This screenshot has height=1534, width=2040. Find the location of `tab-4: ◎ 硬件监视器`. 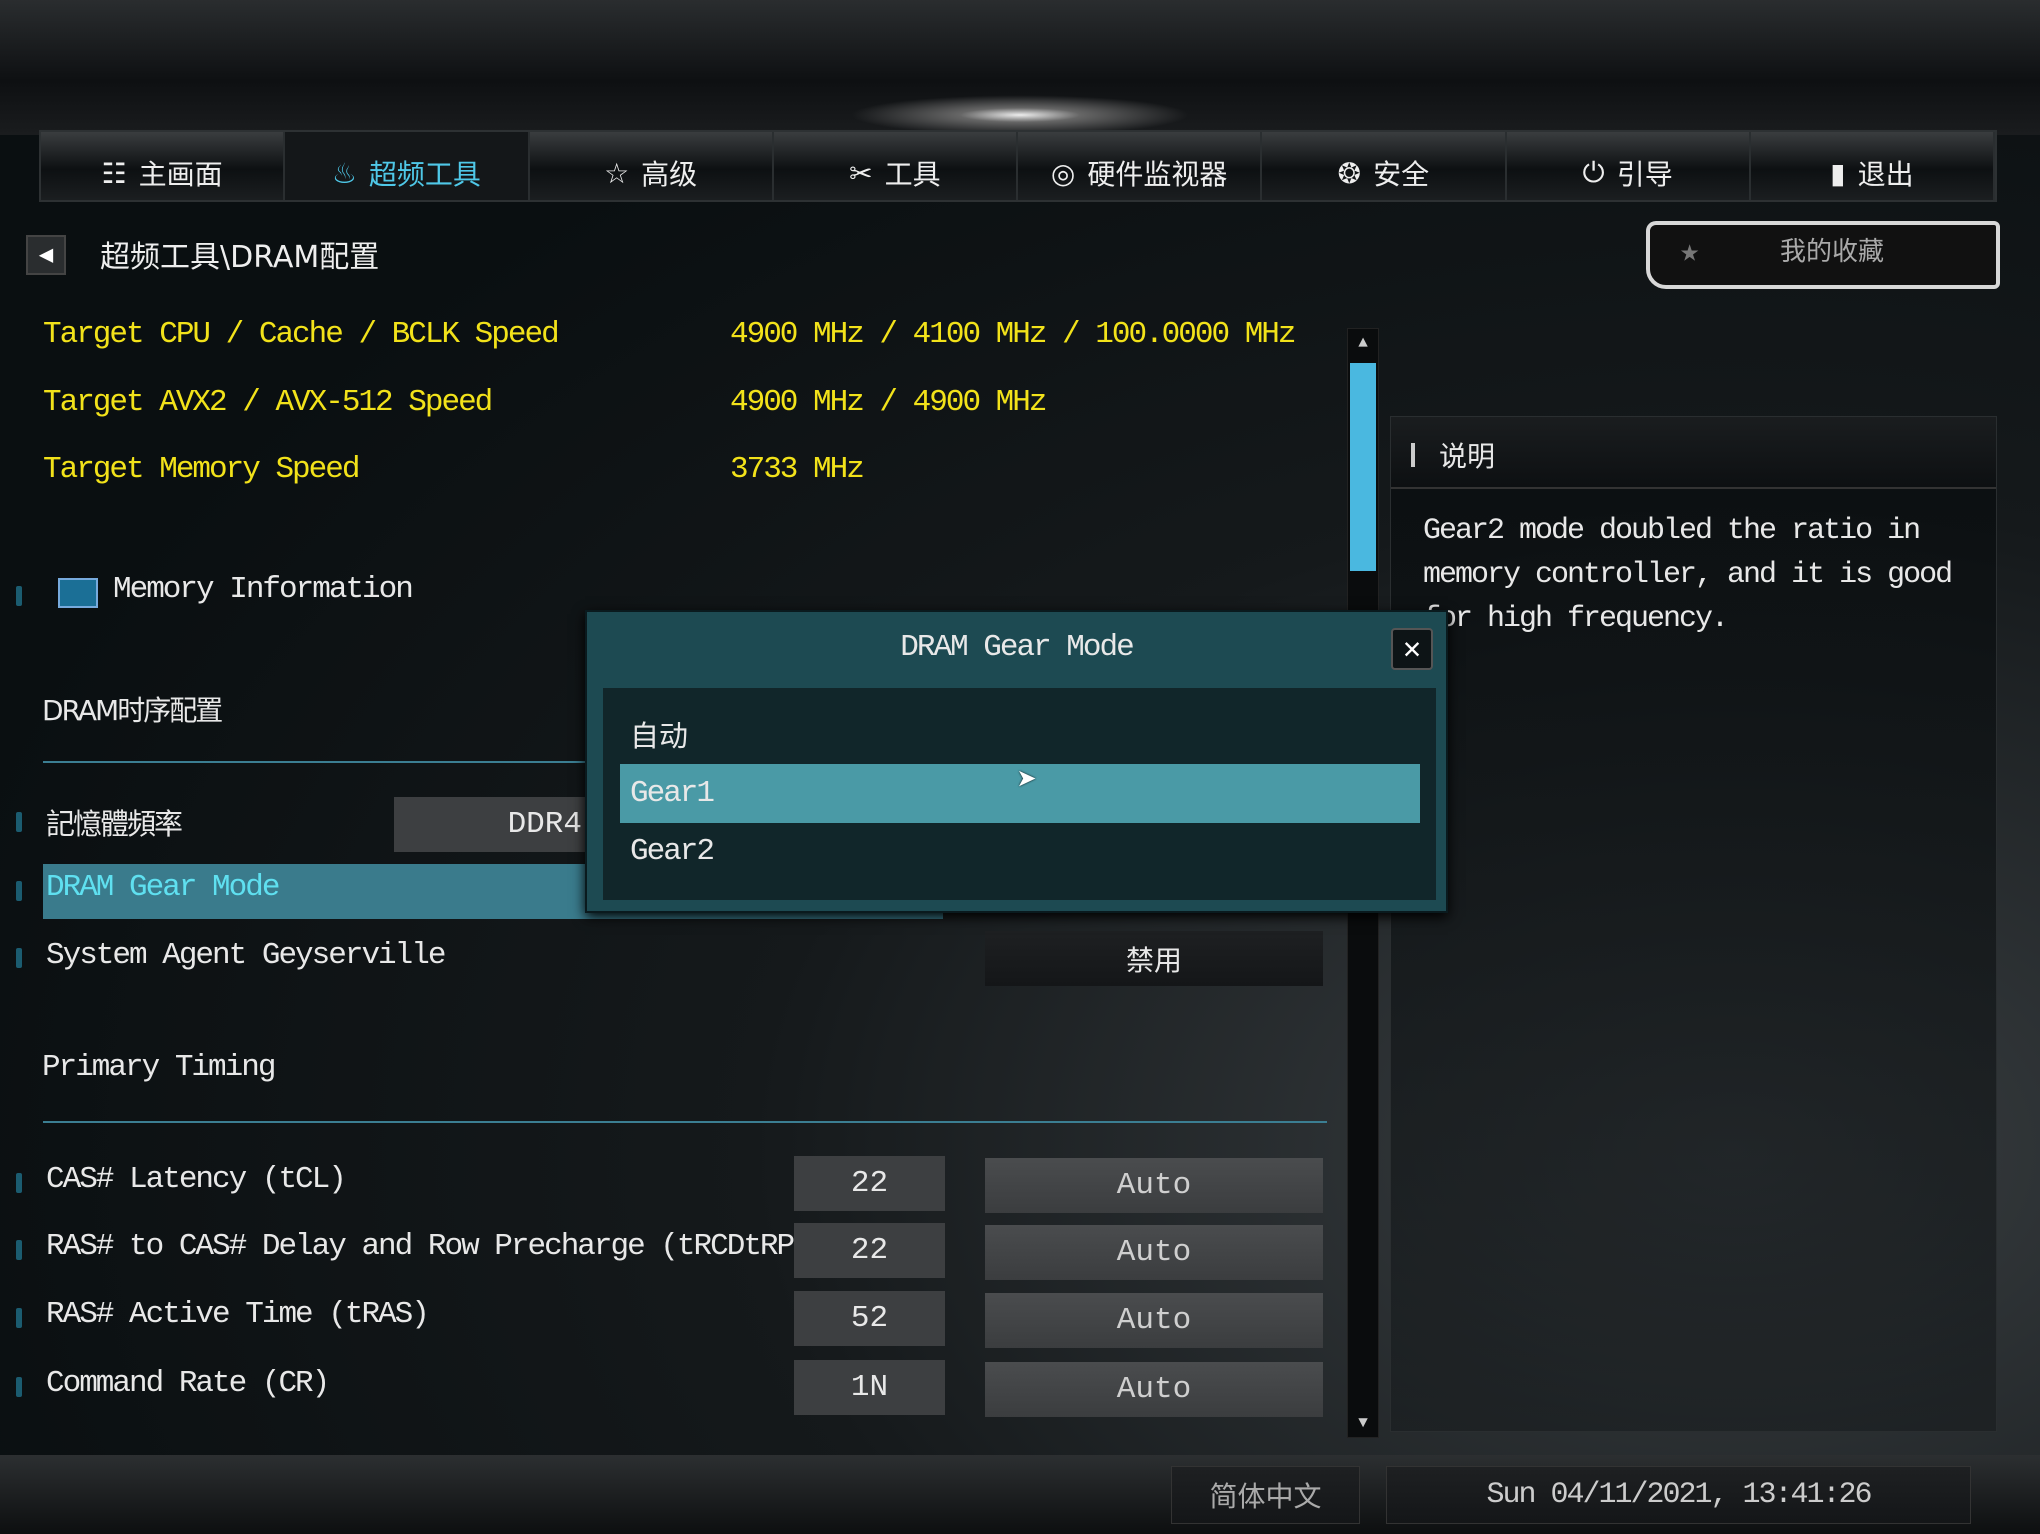

tab-4: ◎ 硬件监视器 is located at coordinates (1140, 166).